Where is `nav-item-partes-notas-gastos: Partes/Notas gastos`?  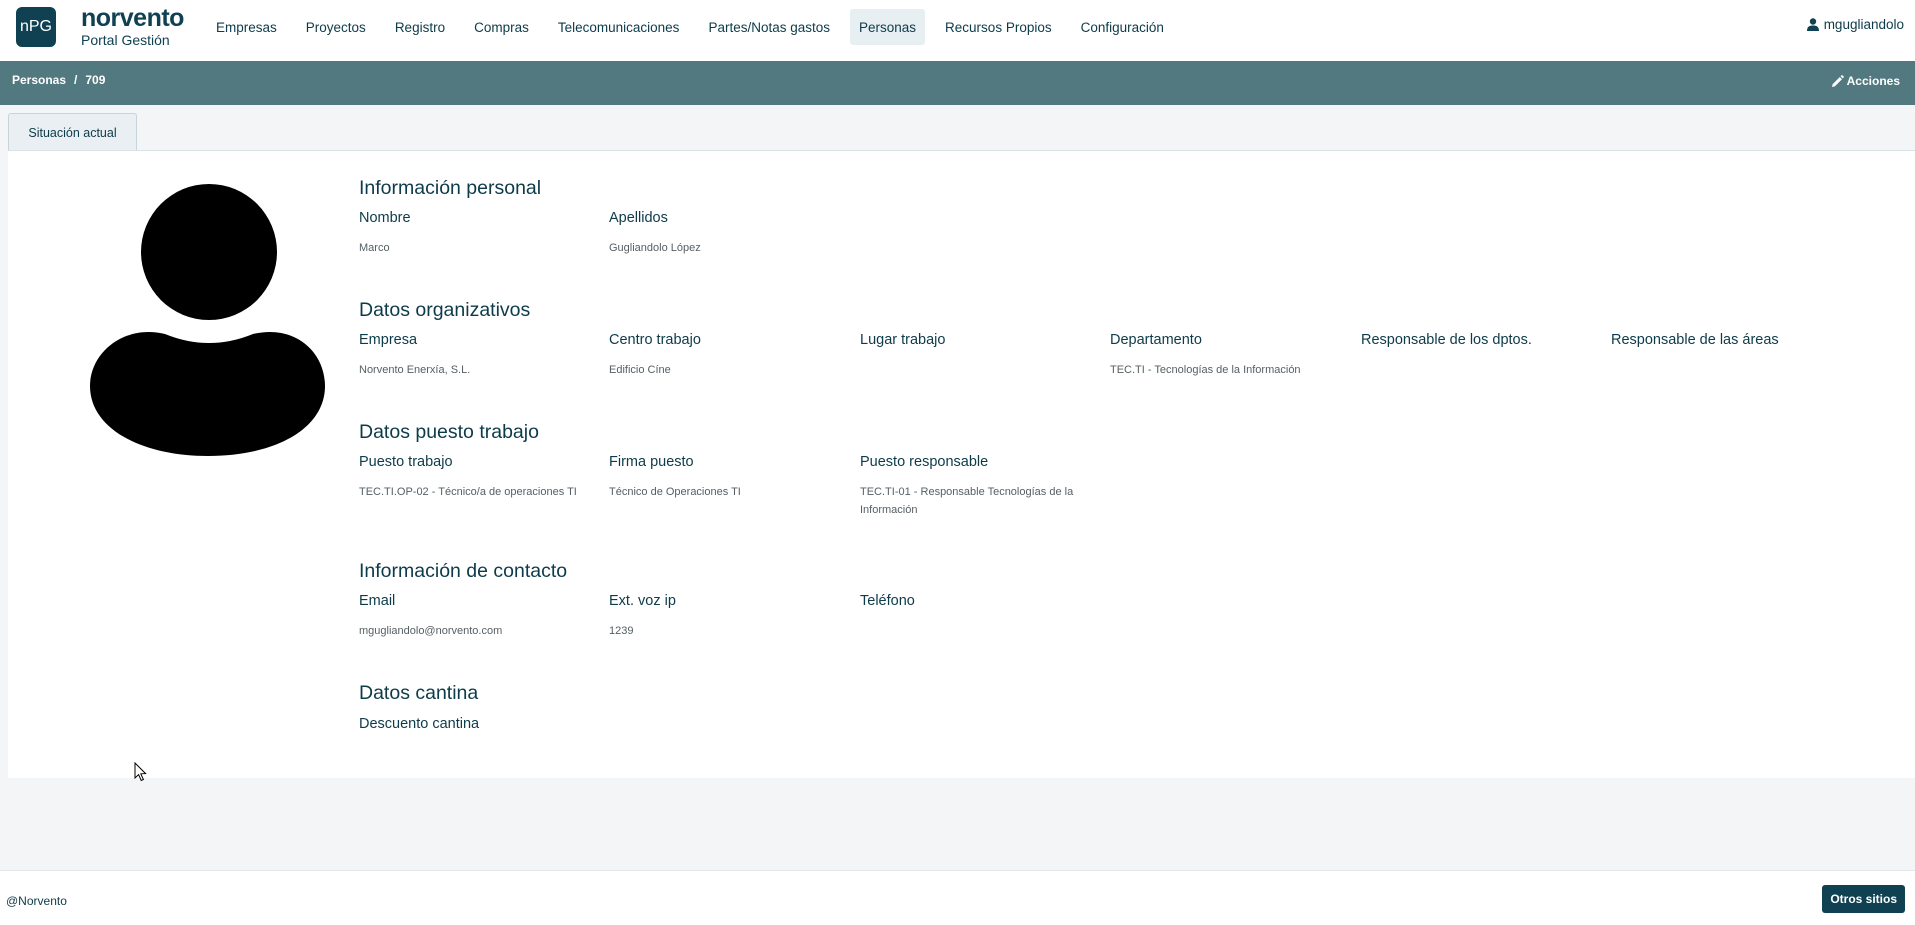
nav-item-partes-notas-gastos: Partes/Notas gastos is located at coordinates (769, 27).